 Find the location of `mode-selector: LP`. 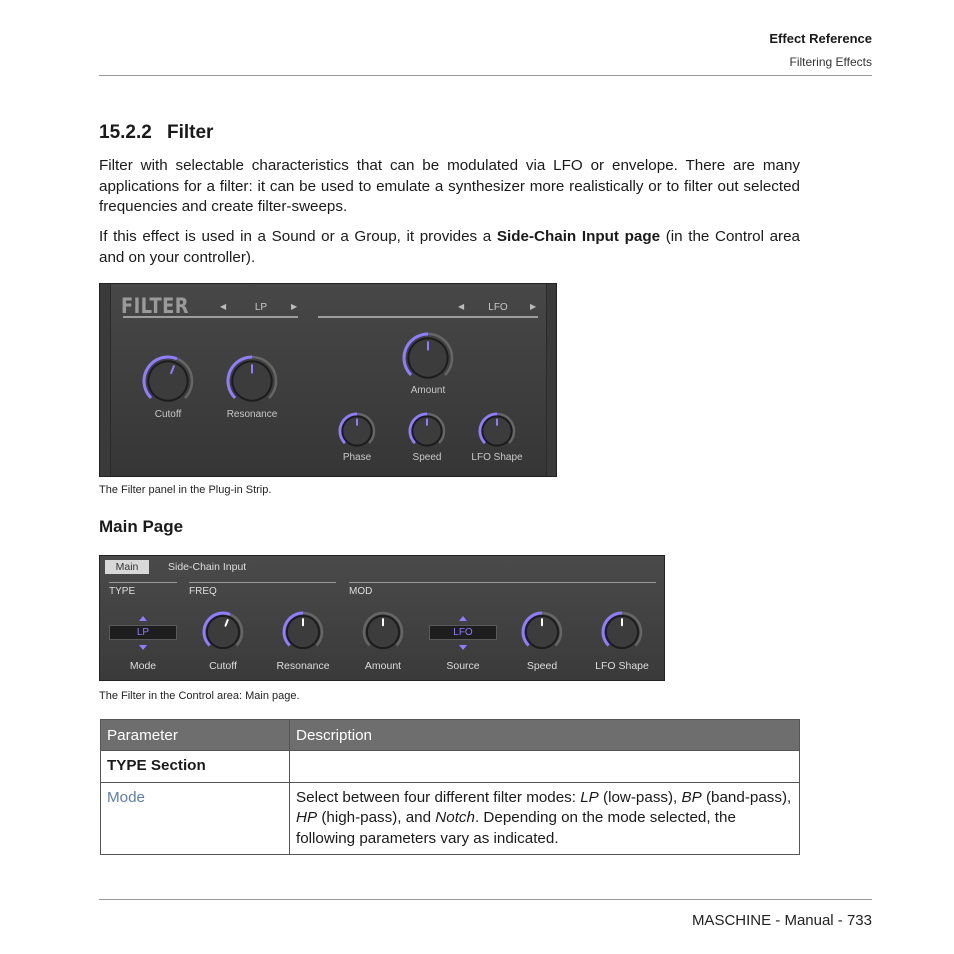

mode-selector: LP is located at coordinates (143, 632).